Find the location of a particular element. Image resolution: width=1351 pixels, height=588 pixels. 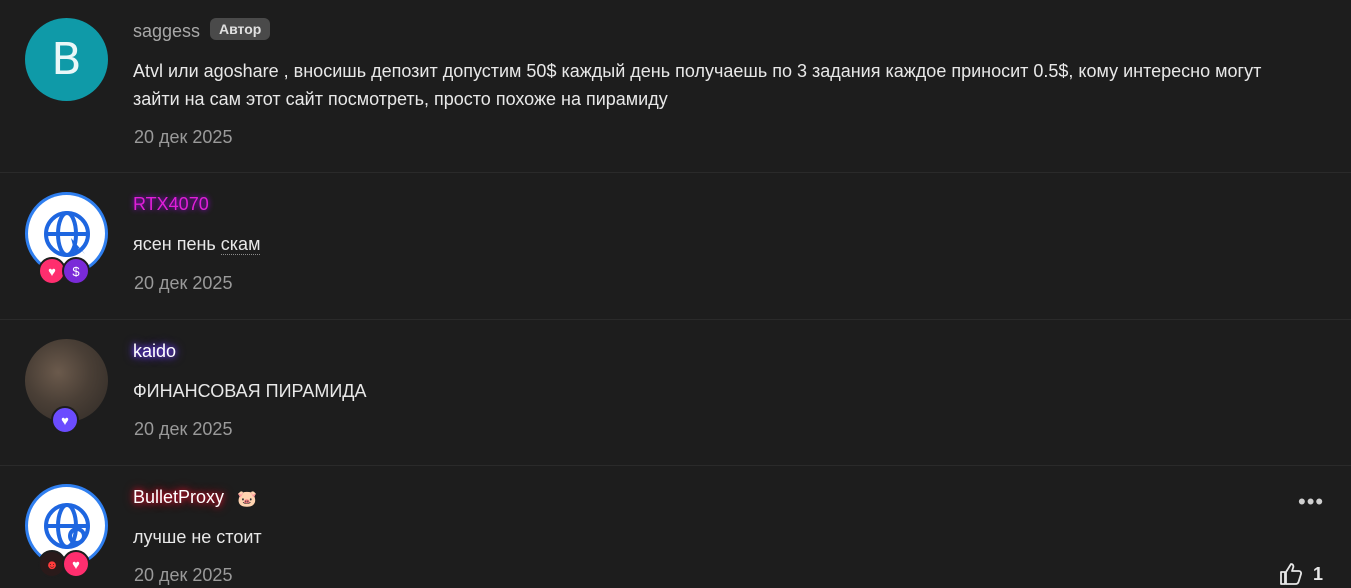

user-badges: ☻ ♥ is located at coordinates (64, 564).